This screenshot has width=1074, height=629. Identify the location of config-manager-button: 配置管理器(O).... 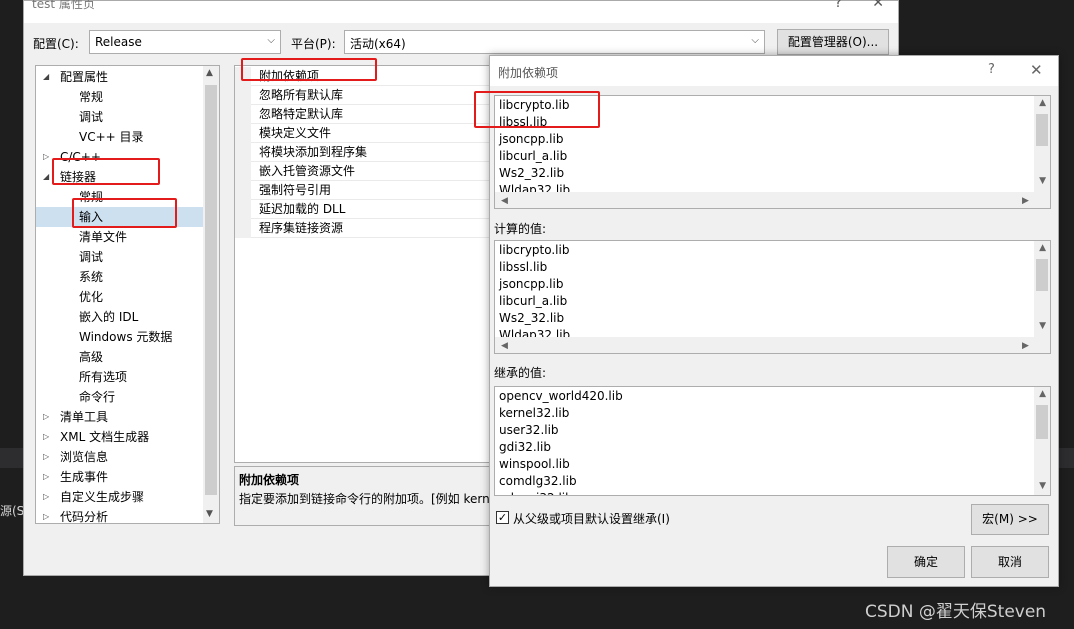
(833, 42).